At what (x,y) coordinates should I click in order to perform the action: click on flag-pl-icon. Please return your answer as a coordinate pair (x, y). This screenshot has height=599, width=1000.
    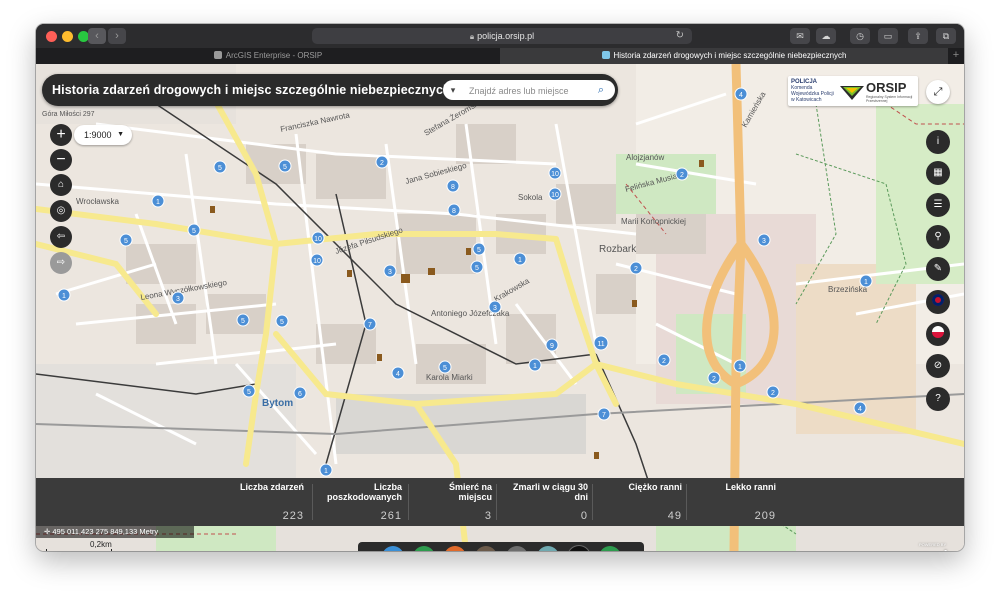
    Looking at the image, I should click on (938, 334).